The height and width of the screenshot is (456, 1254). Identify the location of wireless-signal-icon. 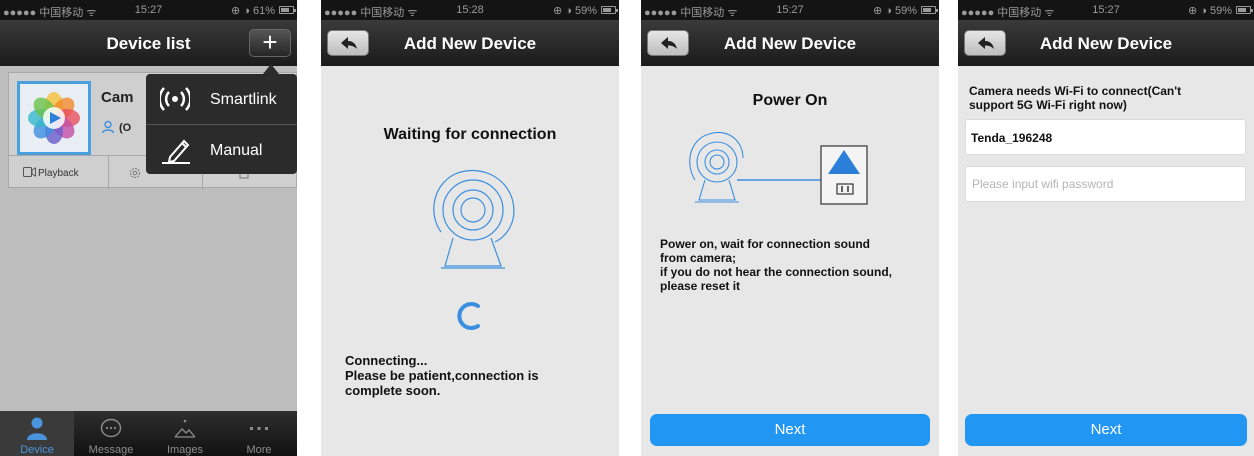
(175, 99).